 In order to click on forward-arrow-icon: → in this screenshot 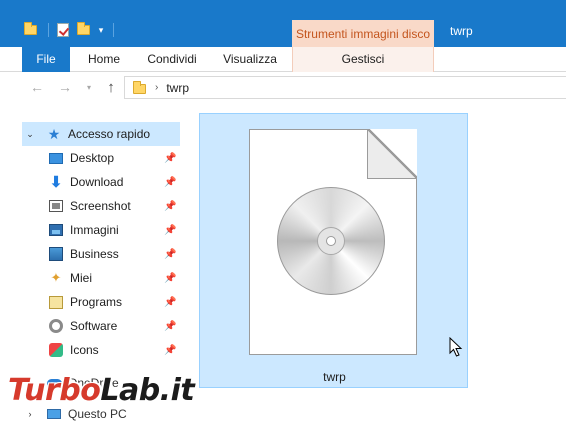, I will do `click(65, 87)`.